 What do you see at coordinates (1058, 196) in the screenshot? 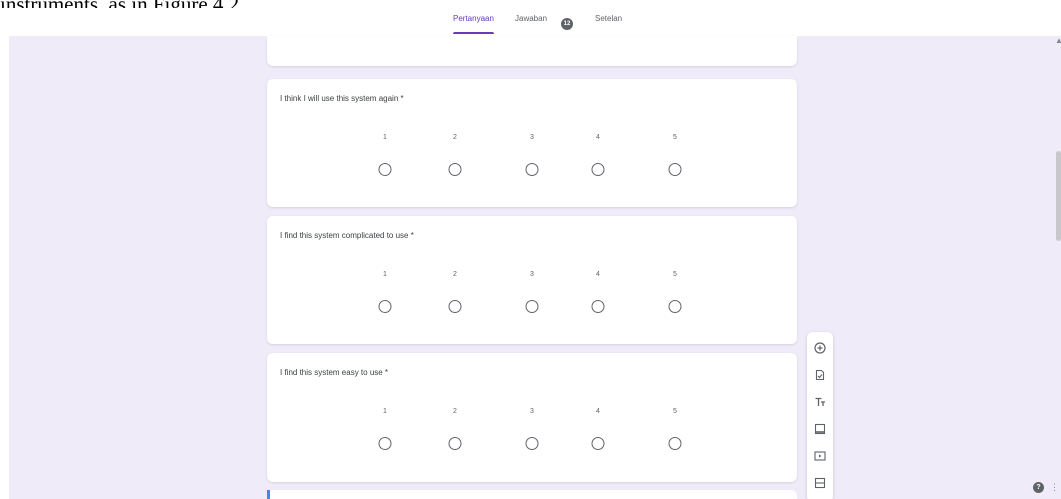
I see `scrollbar-thumb` at bounding box center [1058, 196].